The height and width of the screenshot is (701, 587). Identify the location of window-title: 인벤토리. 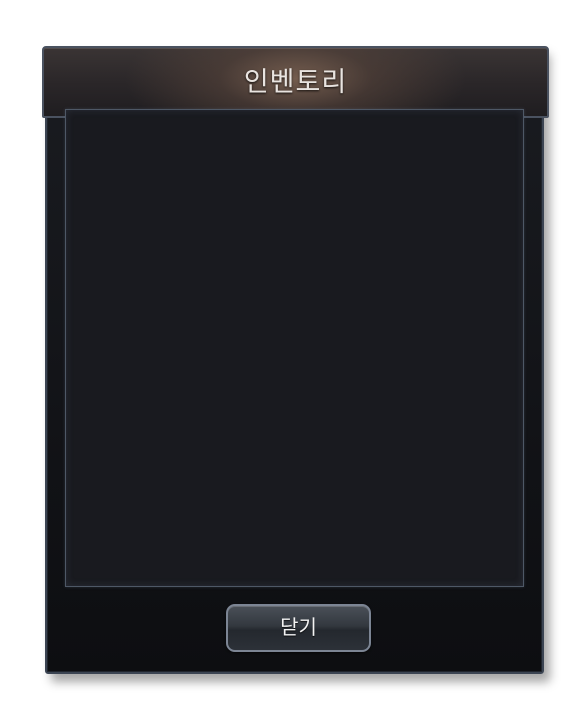
(295, 82).